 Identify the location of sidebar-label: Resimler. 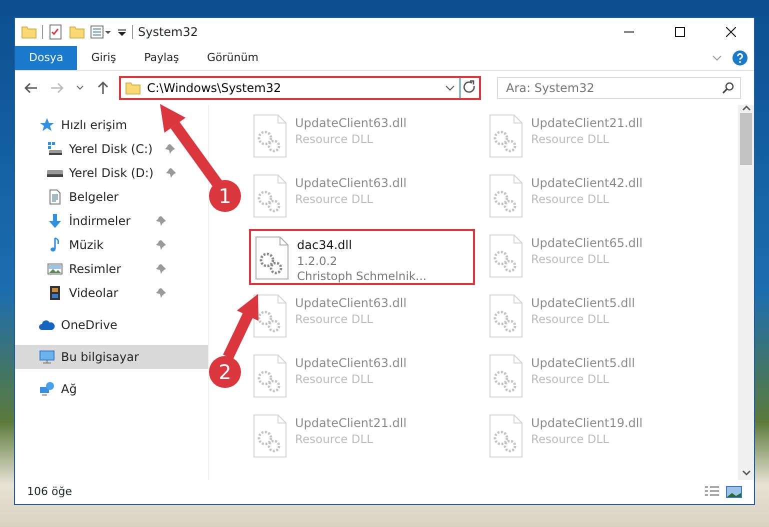
(95, 269).